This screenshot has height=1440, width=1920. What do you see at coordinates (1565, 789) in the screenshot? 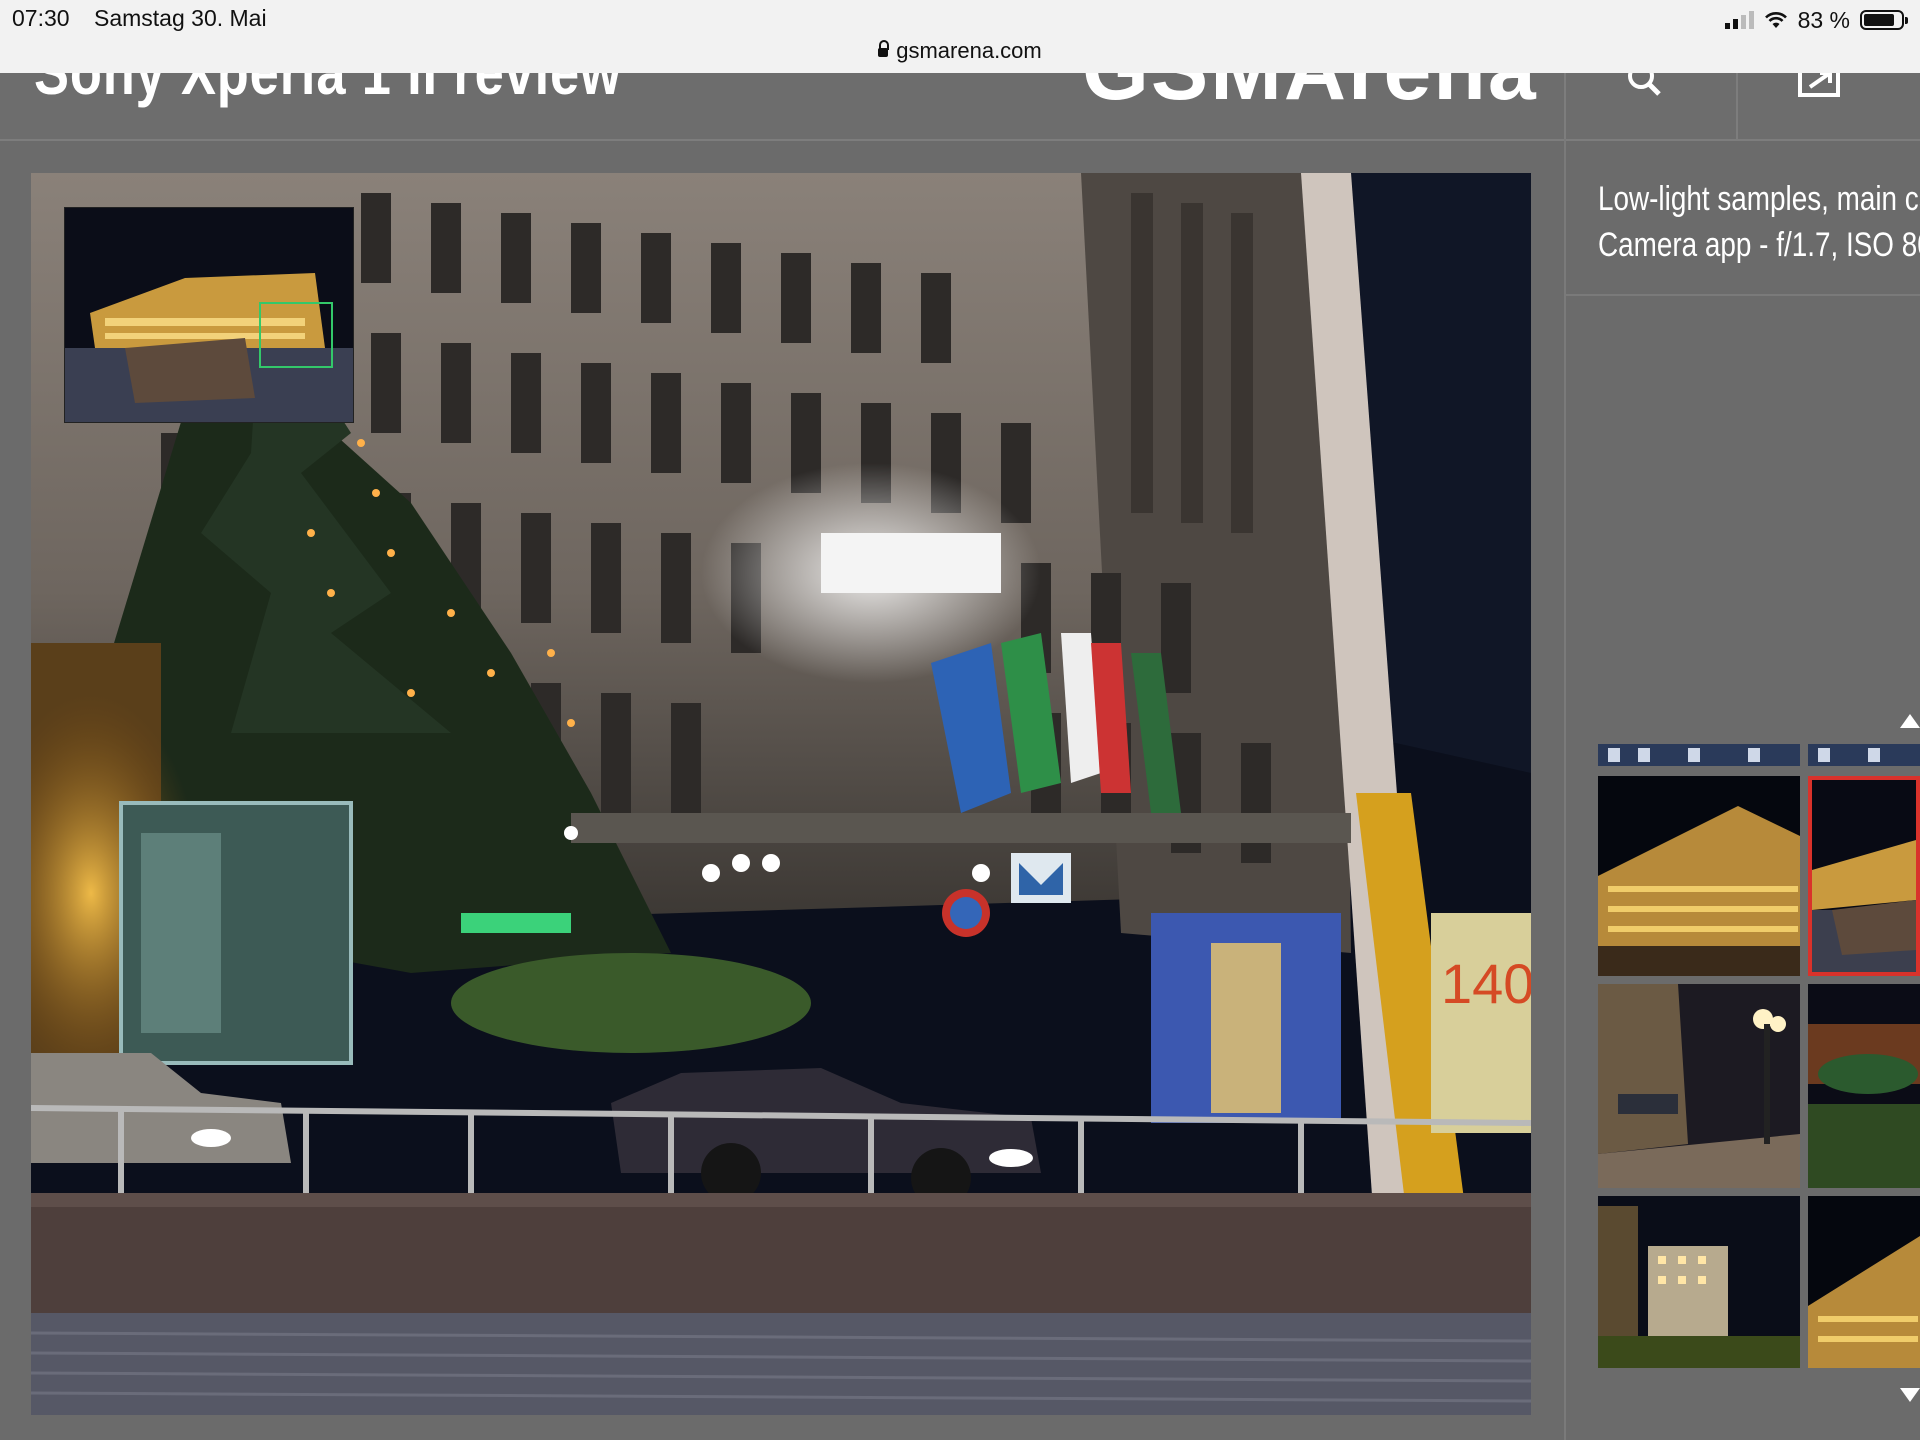
I see `panel-divider` at bounding box center [1565, 789].